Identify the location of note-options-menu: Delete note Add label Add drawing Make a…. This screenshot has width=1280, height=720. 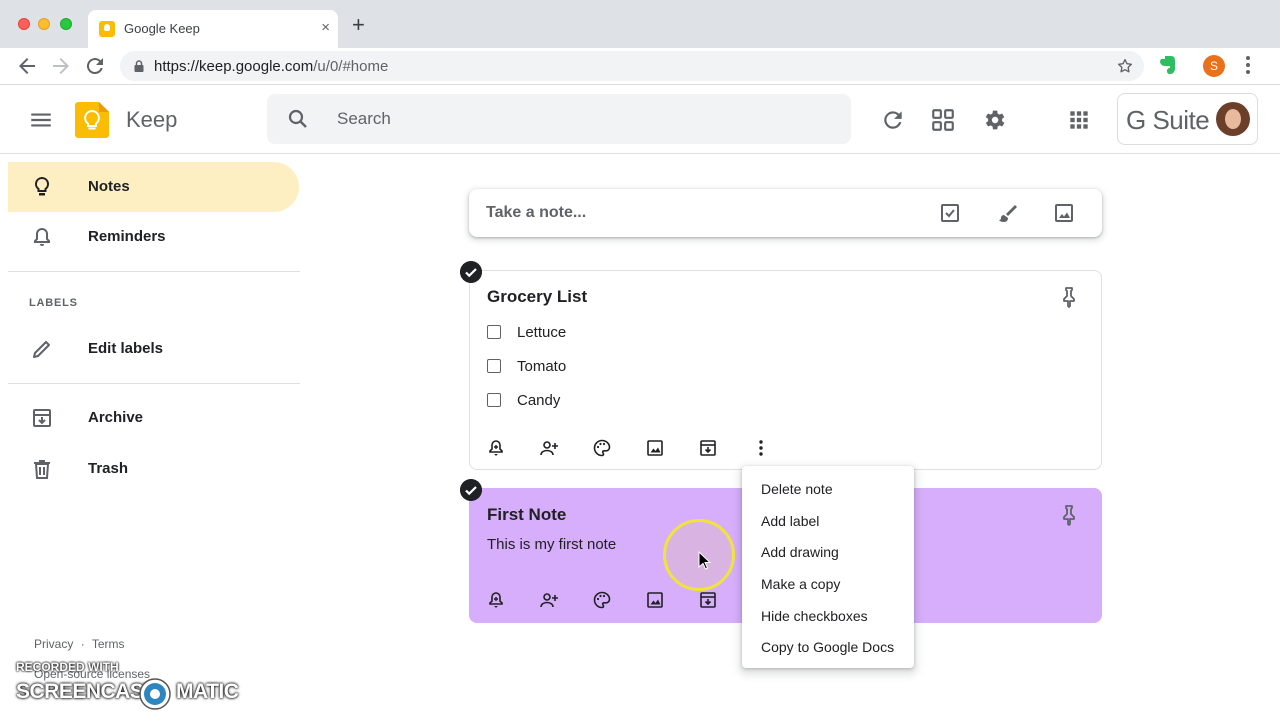
(828, 567).